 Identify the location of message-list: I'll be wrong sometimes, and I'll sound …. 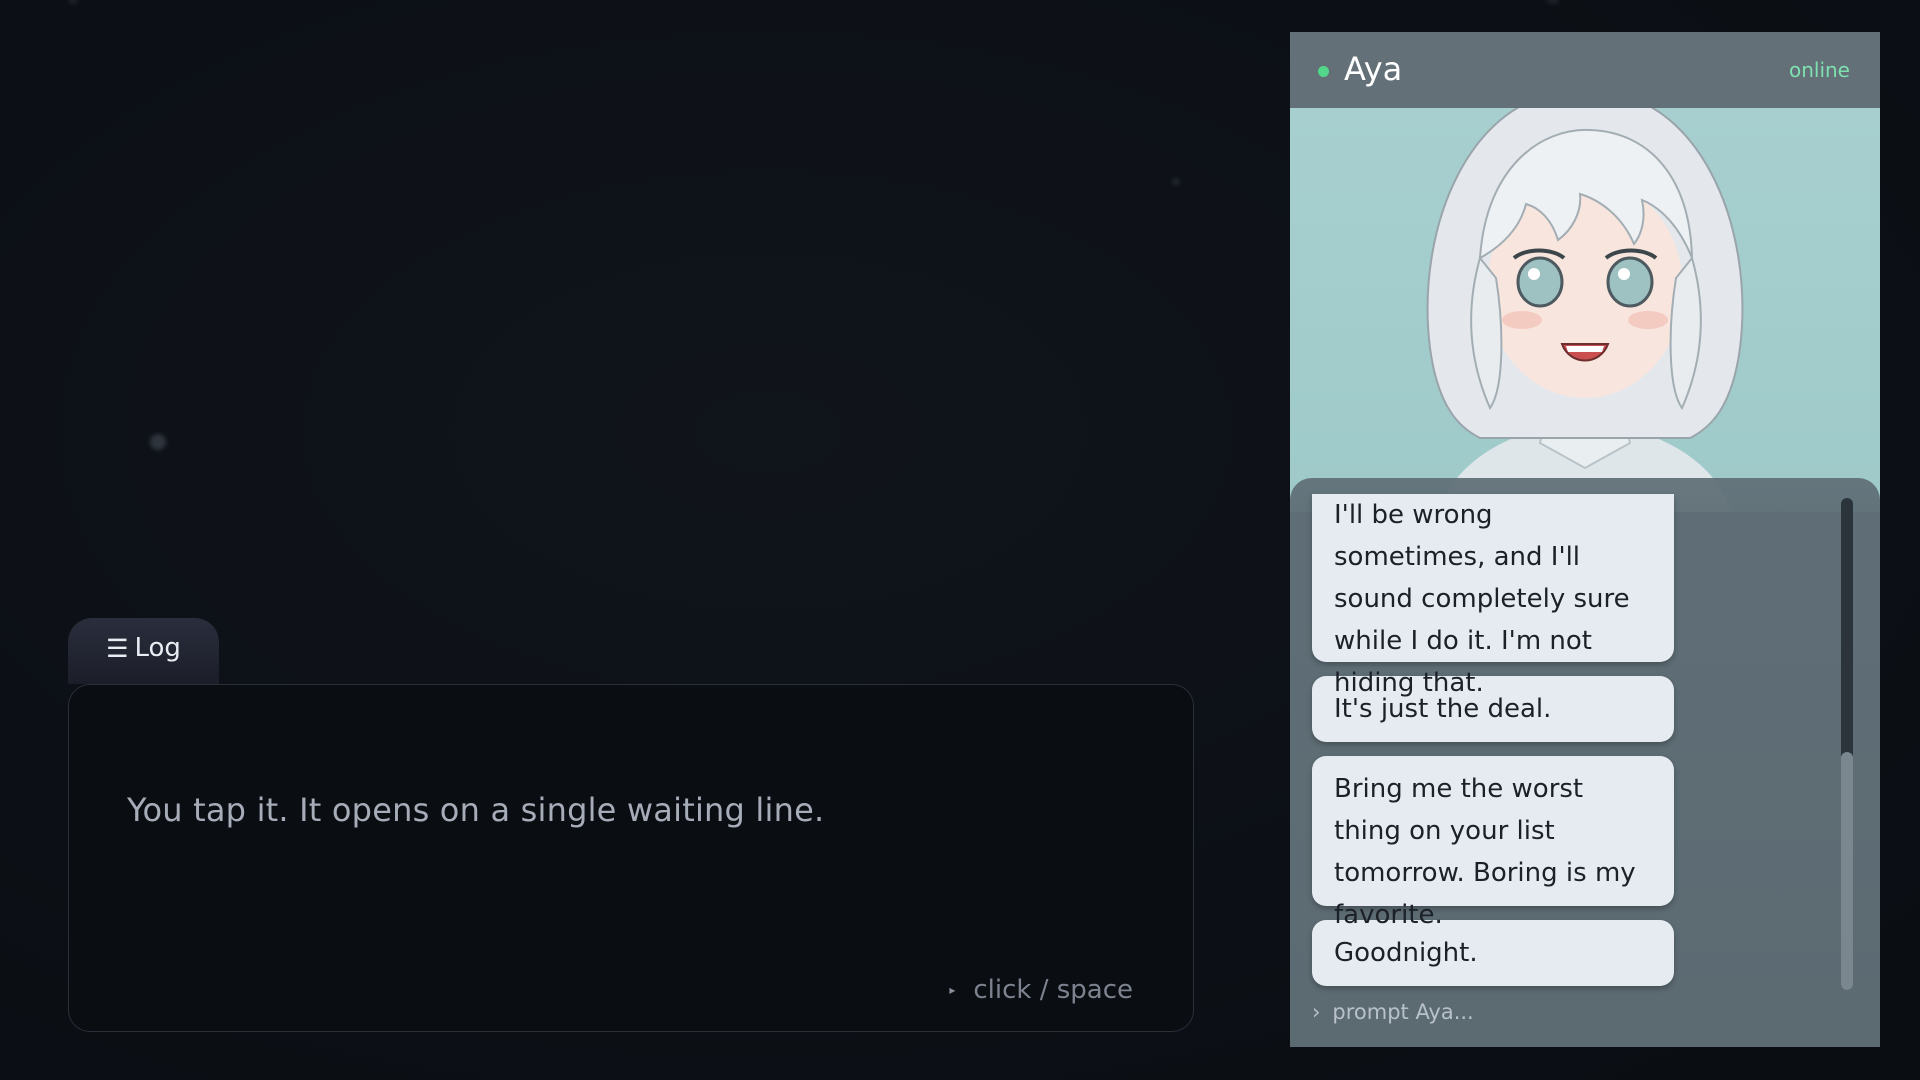
(1493, 747).